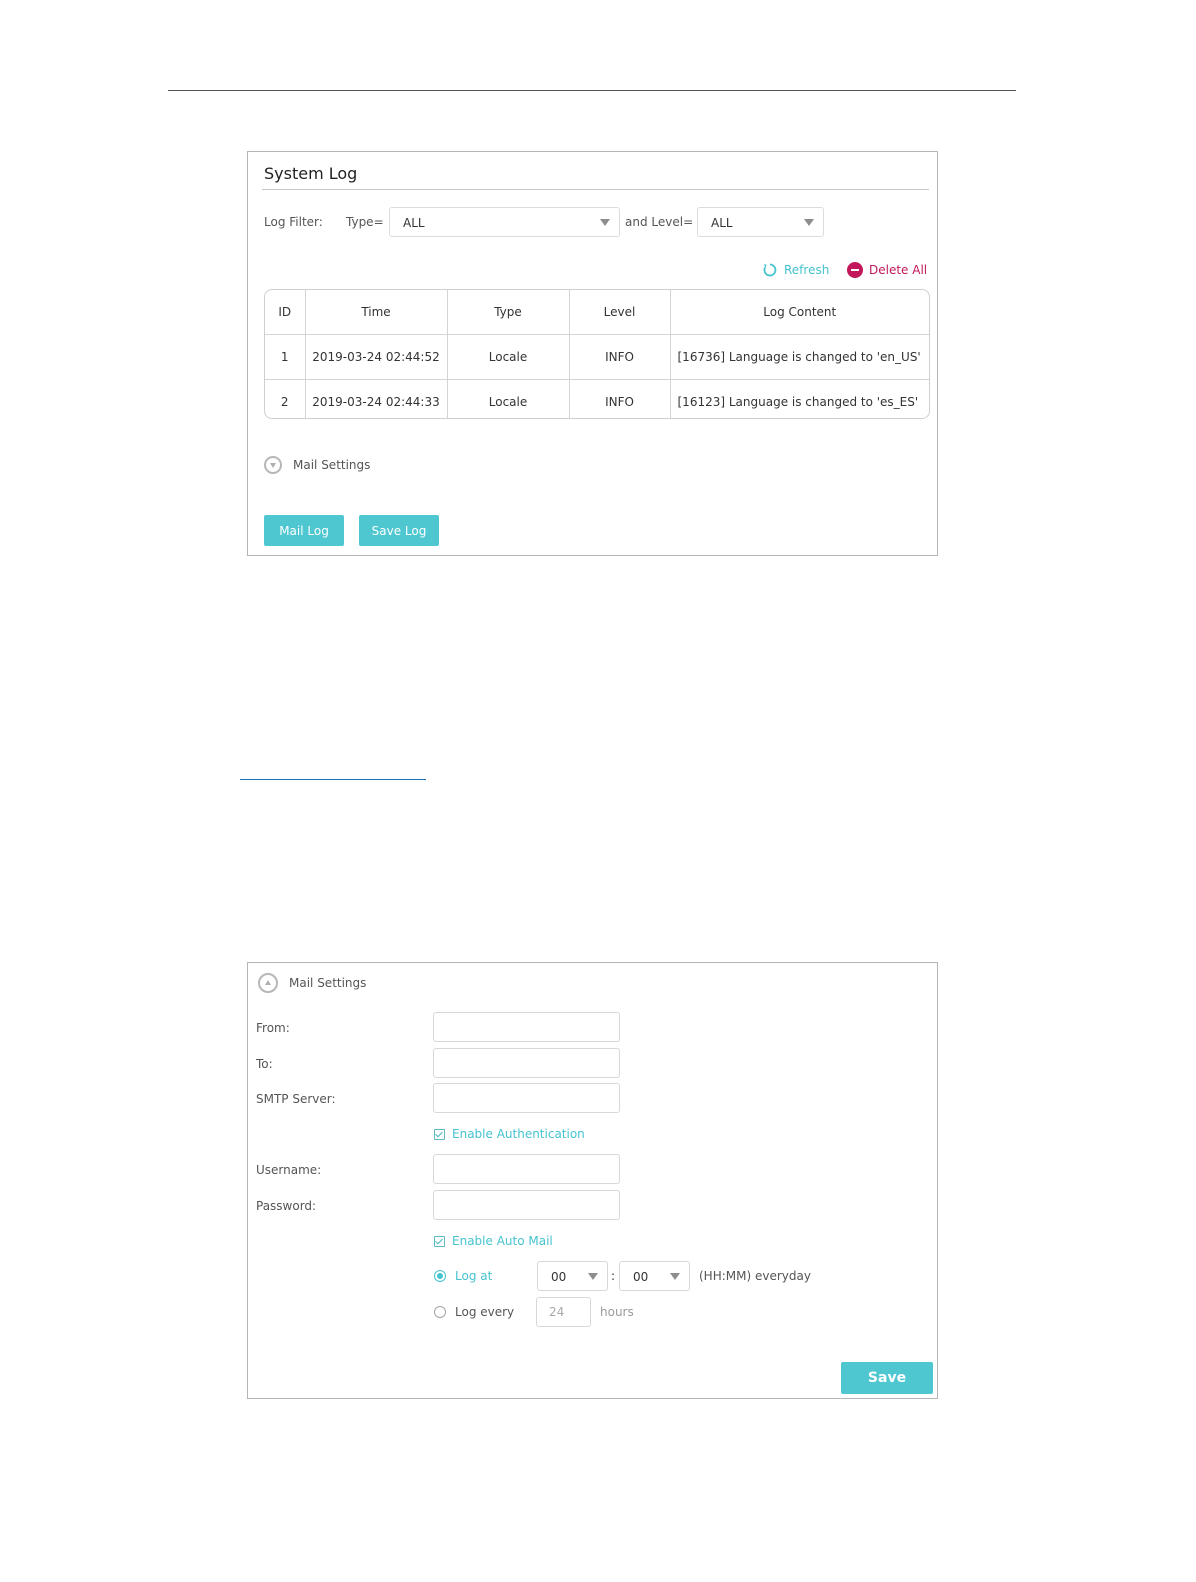  What do you see at coordinates (572, 1276) in the screenshot?
I see `log-hour-select: 00` at bounding box center [572, 1276].